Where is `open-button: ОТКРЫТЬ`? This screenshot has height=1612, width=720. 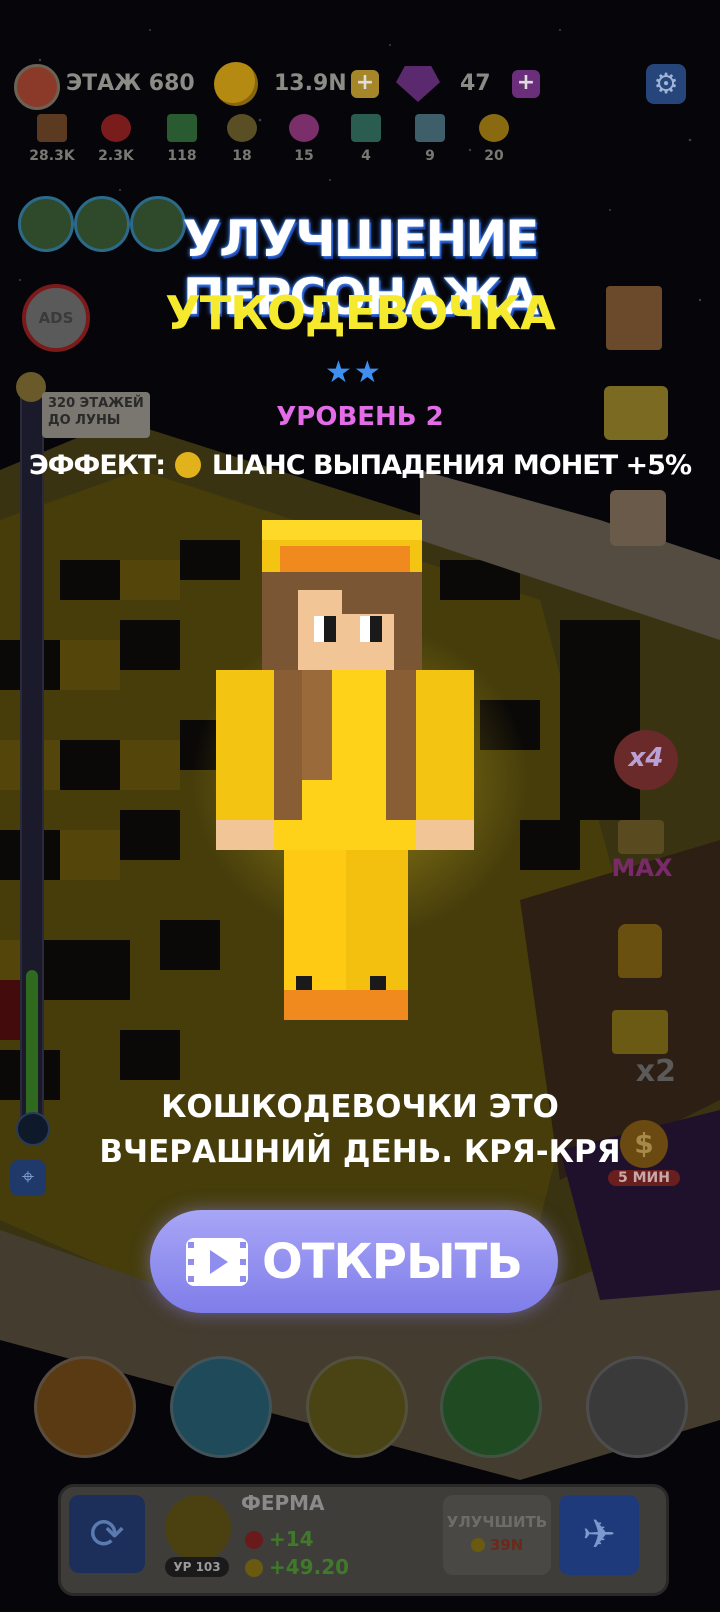 open-button: ОТКРЫТЬ is located at coordinates (354, 1261).